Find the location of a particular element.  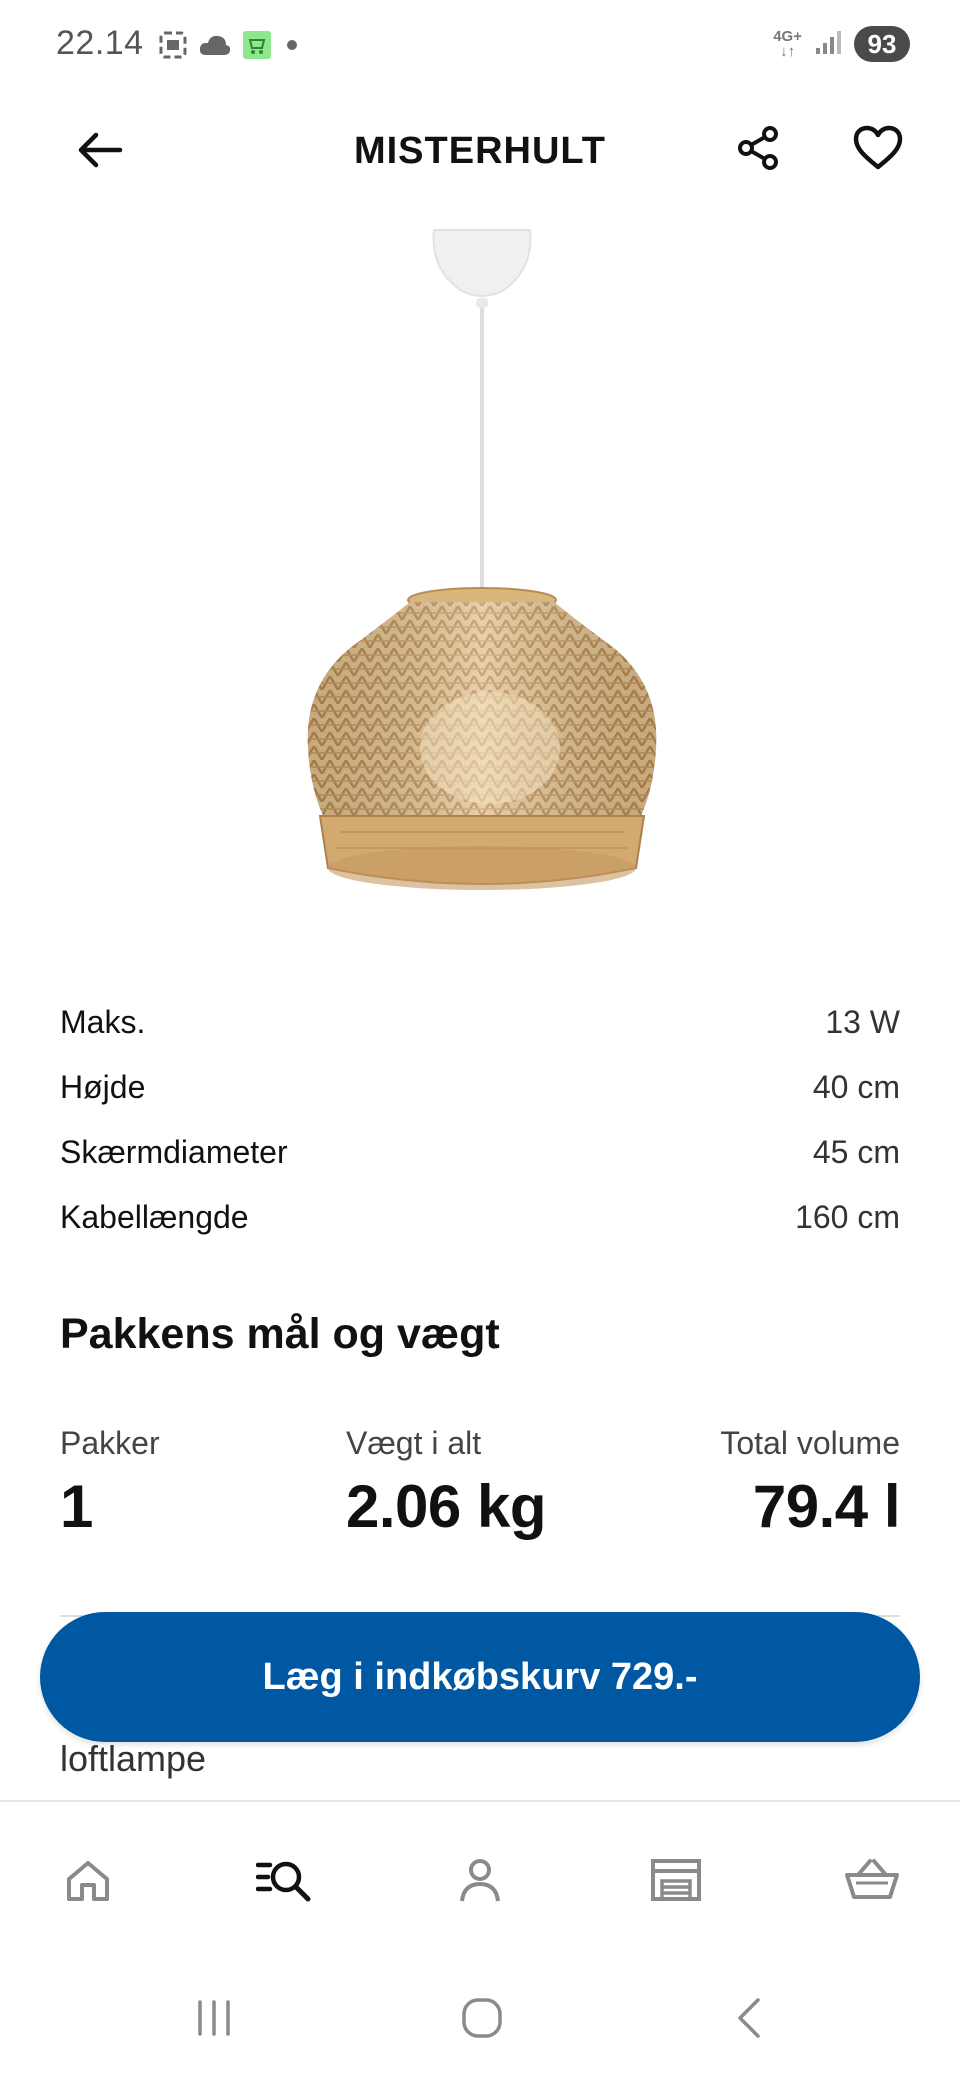

cloud-icon is located at coordinates (215, 47).